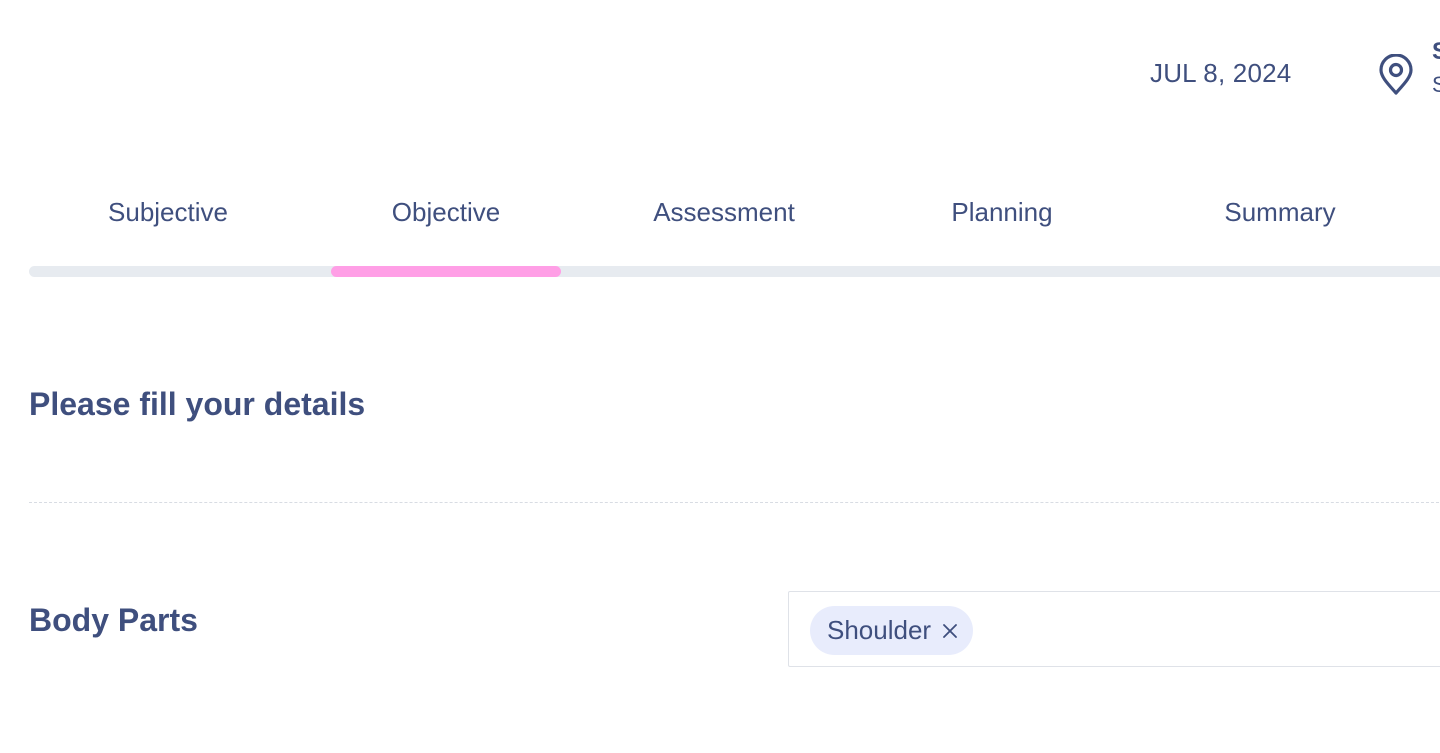 Image resolution: width=1440 pixels, height=753 pixels. I want to click on map-pin-icon, so click(1396, 74).